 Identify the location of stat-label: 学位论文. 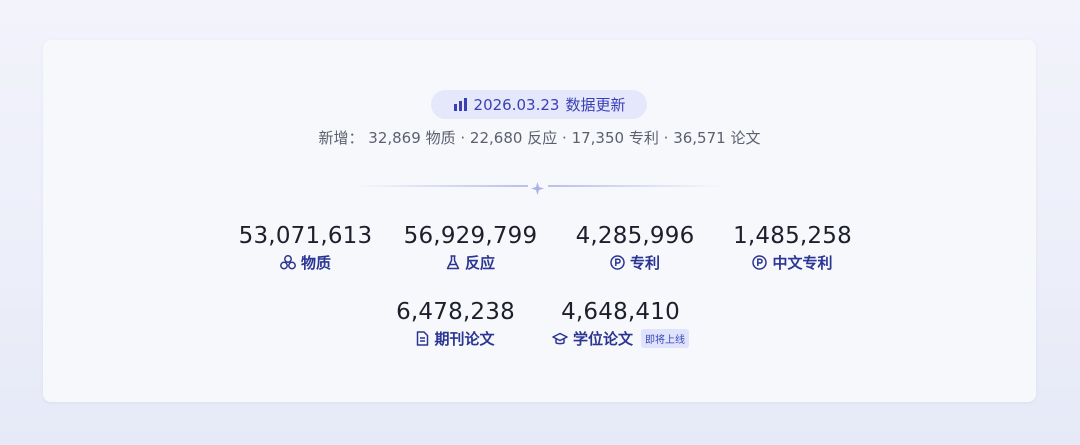
(602, 339).